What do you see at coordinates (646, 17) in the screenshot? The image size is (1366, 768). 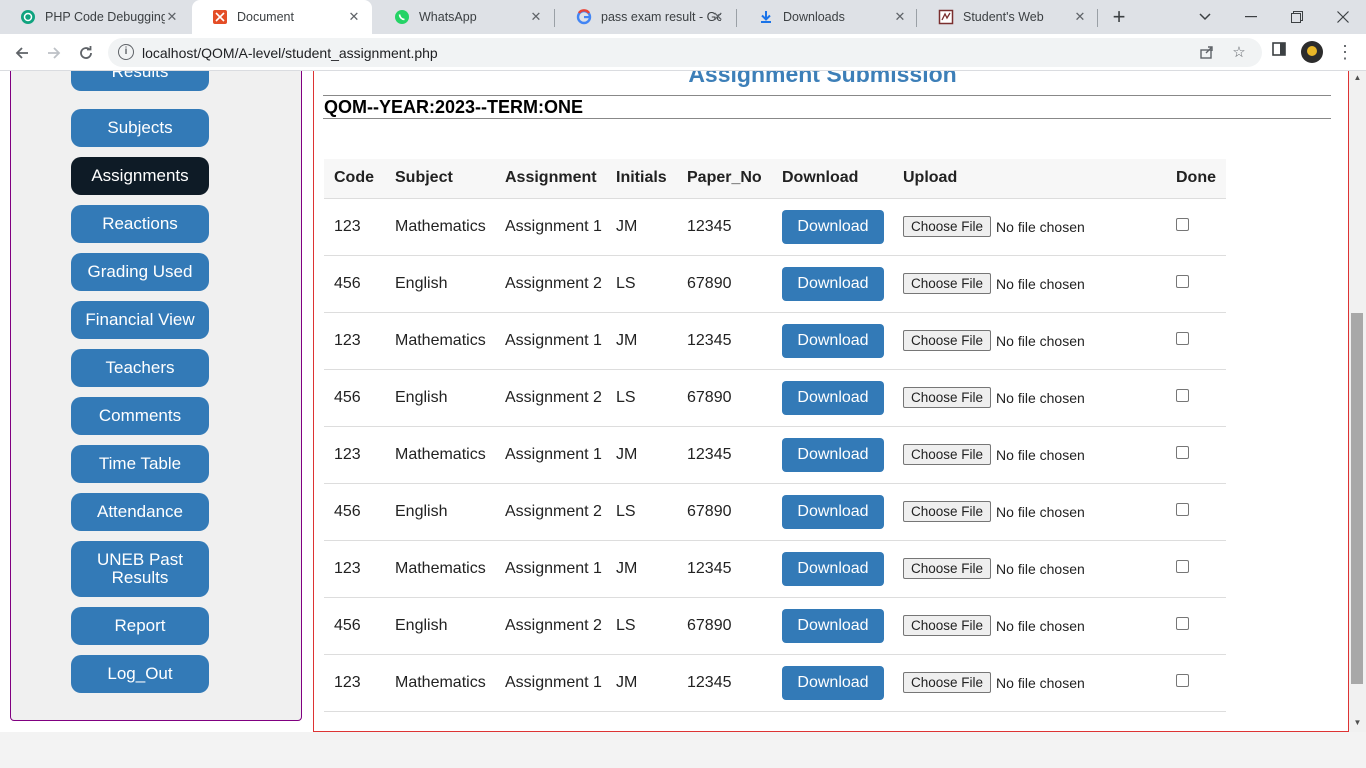 I see `tab-google-search: pass exam result - Goo ✕` at bounding box center [646, 17].